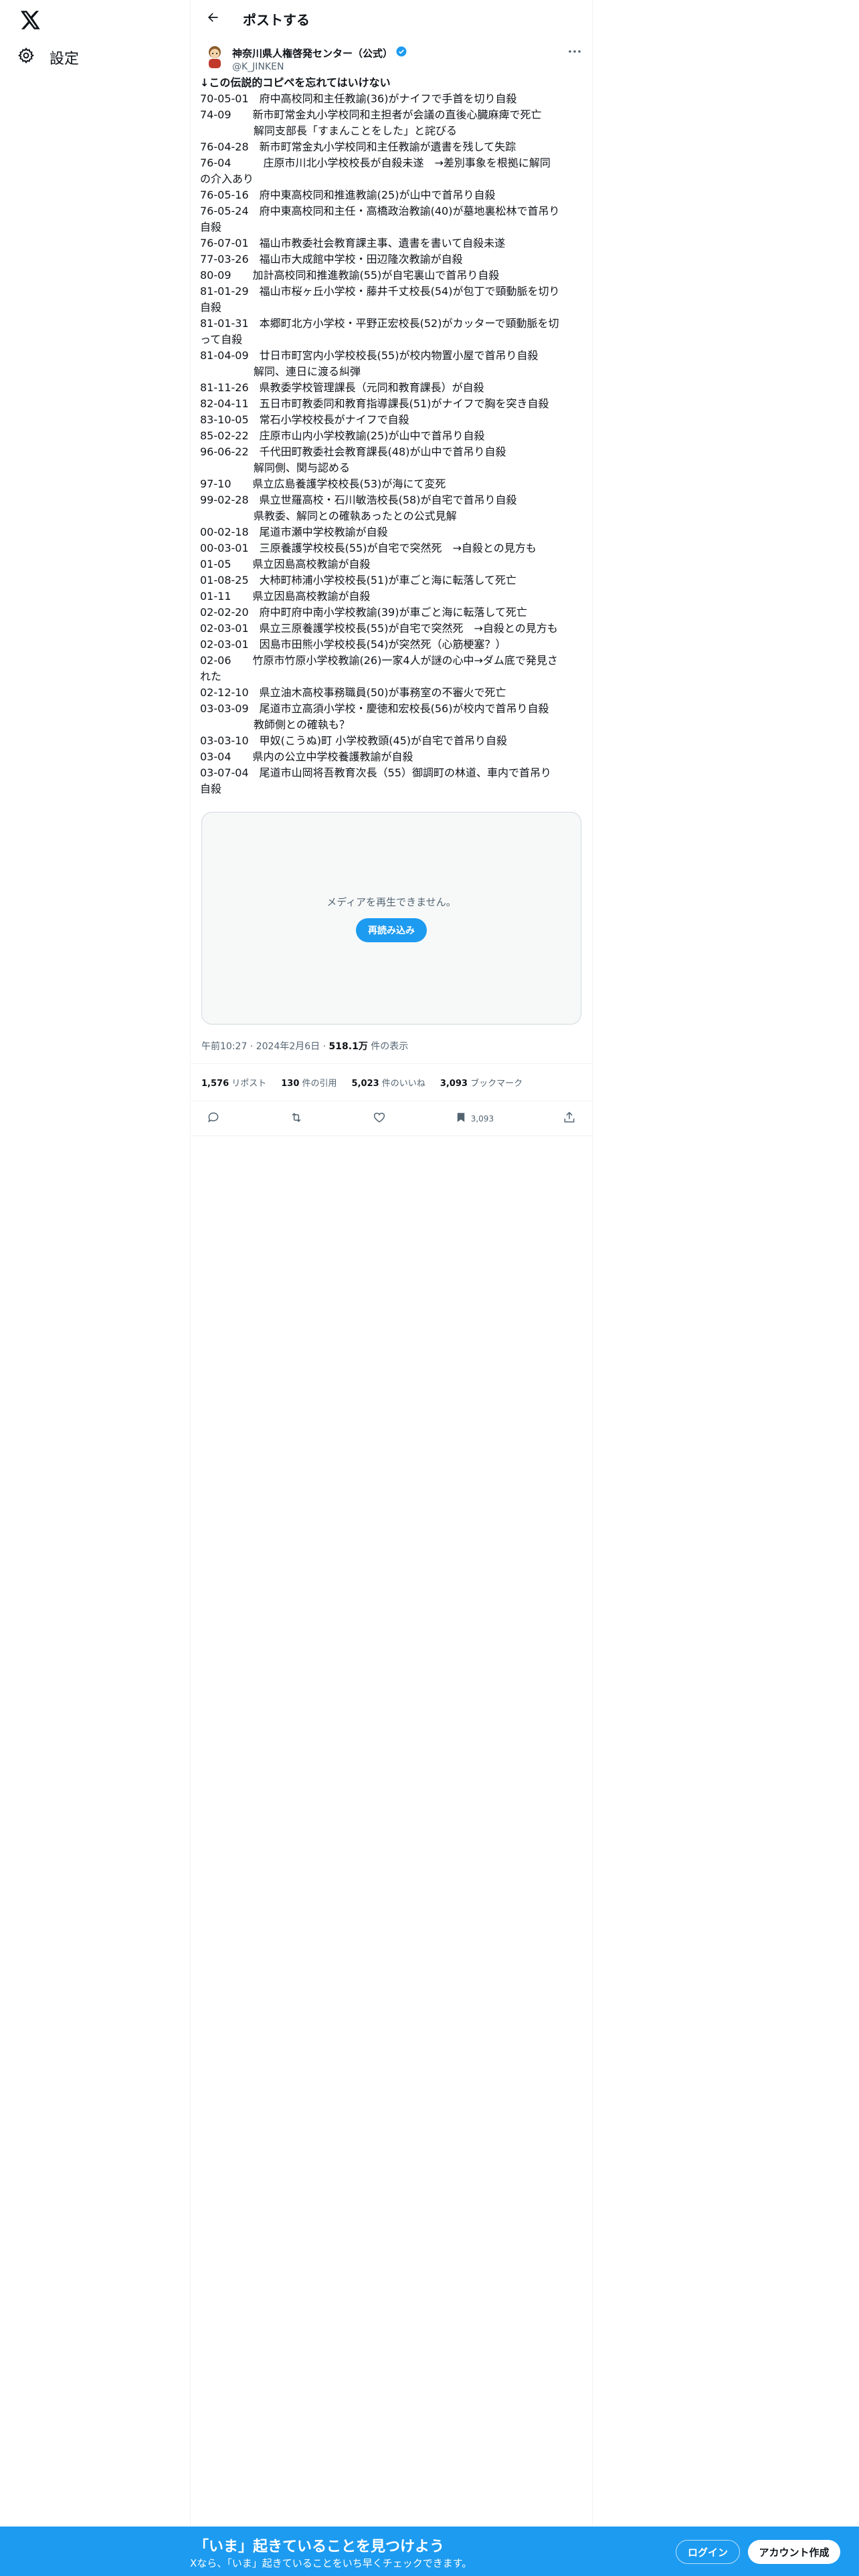 Image resolution: width=859 pixels, height=2576 pixels. I want to click on tweet-line: 77-03-26 福山市大成館中学校・田辺隆次教諭が自殺, so click(331, 259).